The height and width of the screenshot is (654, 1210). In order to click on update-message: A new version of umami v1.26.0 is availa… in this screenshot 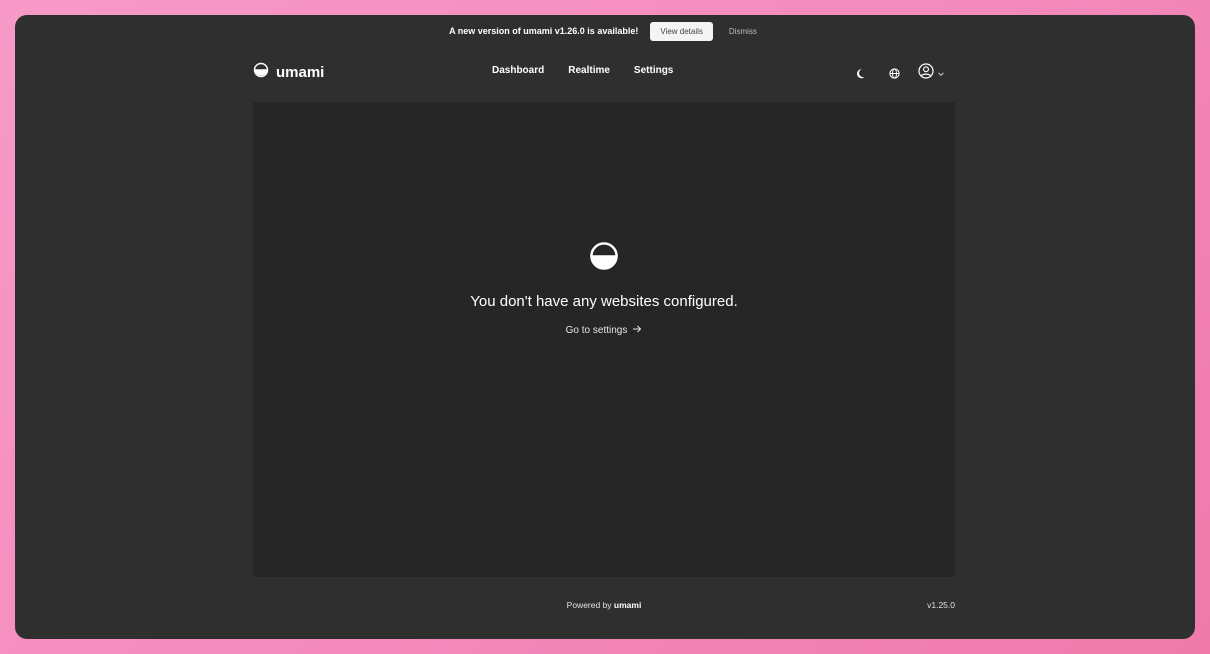, I will do `click(544, 31)`.